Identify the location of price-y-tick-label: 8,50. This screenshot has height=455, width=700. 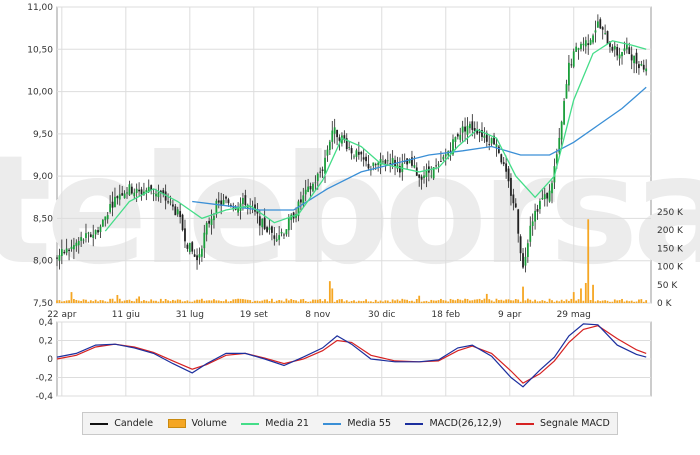
(43, 219).